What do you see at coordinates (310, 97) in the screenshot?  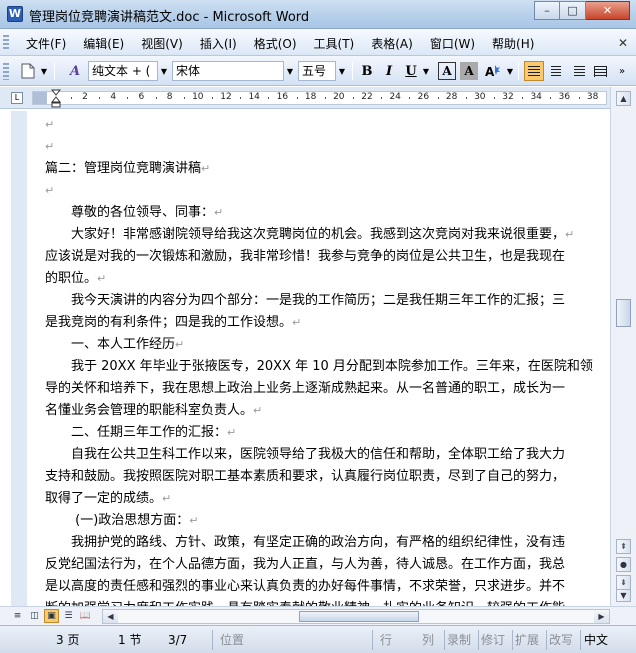 I see `ruler-tick-label: 18` at bounding box center [310, 97].